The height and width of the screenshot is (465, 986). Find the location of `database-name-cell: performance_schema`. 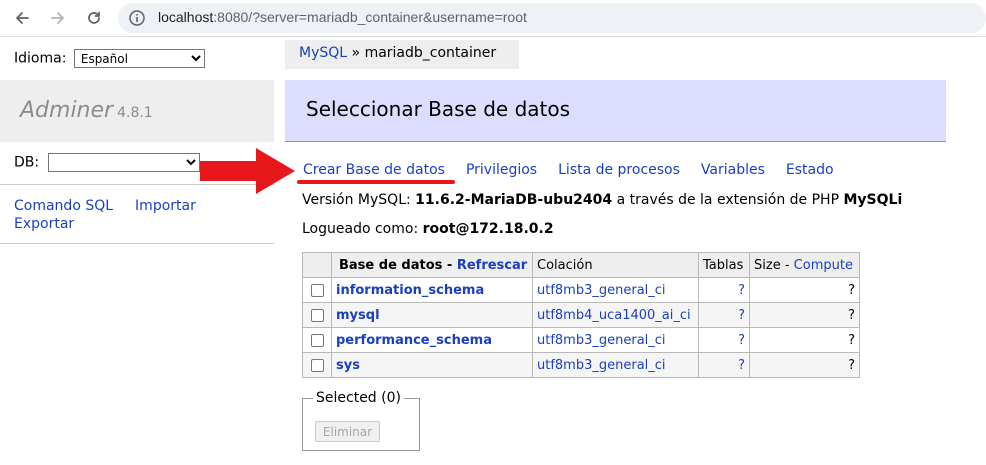

database-name-cell: performance_schema is located at coordinates (432, 340).